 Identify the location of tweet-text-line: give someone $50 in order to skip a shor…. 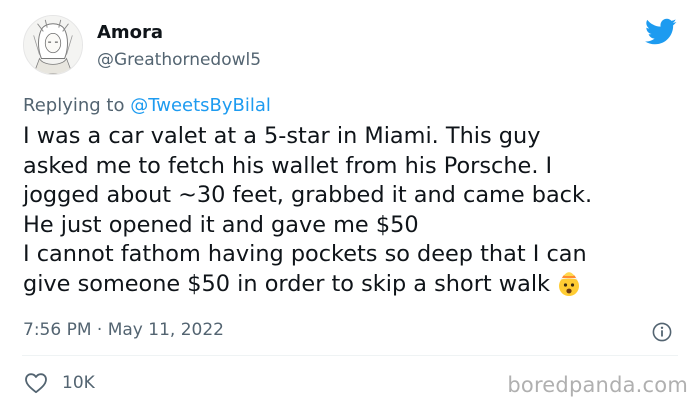
(287, 283).